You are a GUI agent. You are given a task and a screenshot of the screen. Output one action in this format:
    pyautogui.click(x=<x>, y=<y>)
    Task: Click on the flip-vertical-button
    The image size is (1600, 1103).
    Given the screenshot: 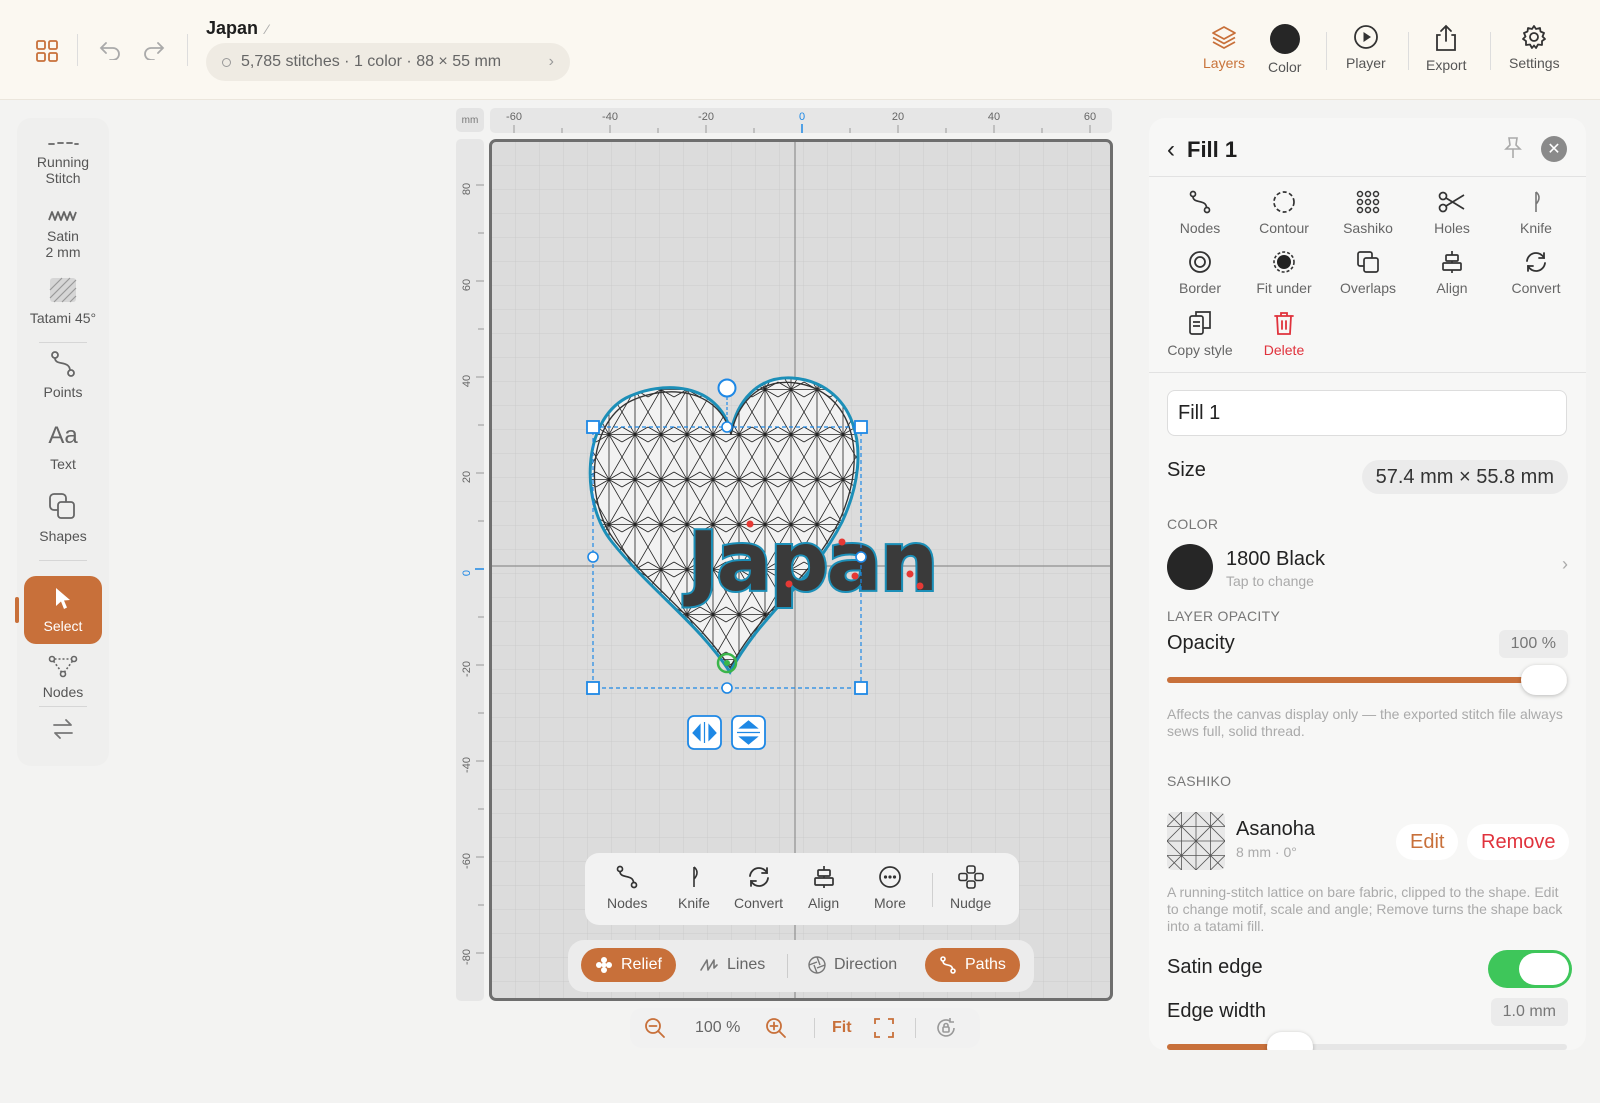 What is the action you would take?
    pyautogui.click(x=748, y=732)
    